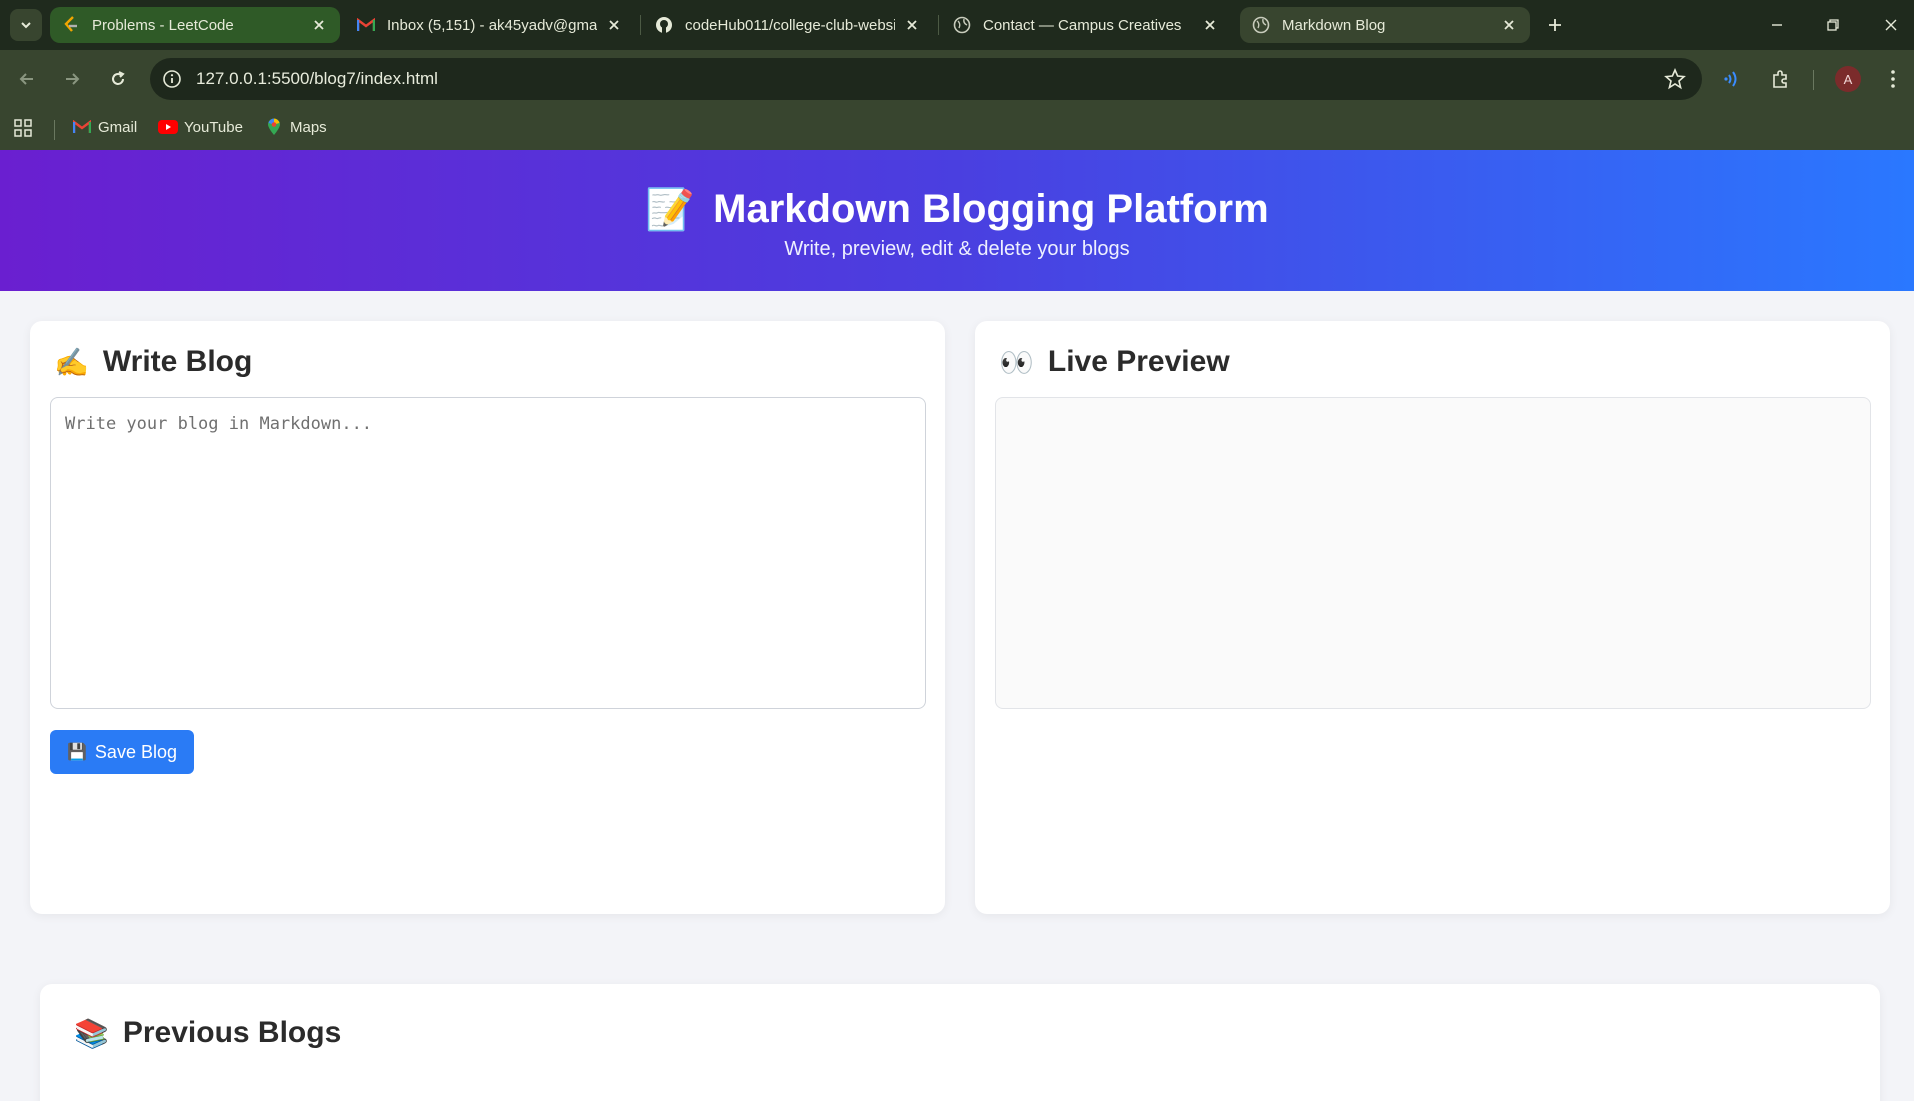 Image resolution: width=1914 pixels, height=1101 pixels. What do you see at coordinates (488, 553) in the screenshot?
I see `markdown-input` at bounding box center [488, 553].